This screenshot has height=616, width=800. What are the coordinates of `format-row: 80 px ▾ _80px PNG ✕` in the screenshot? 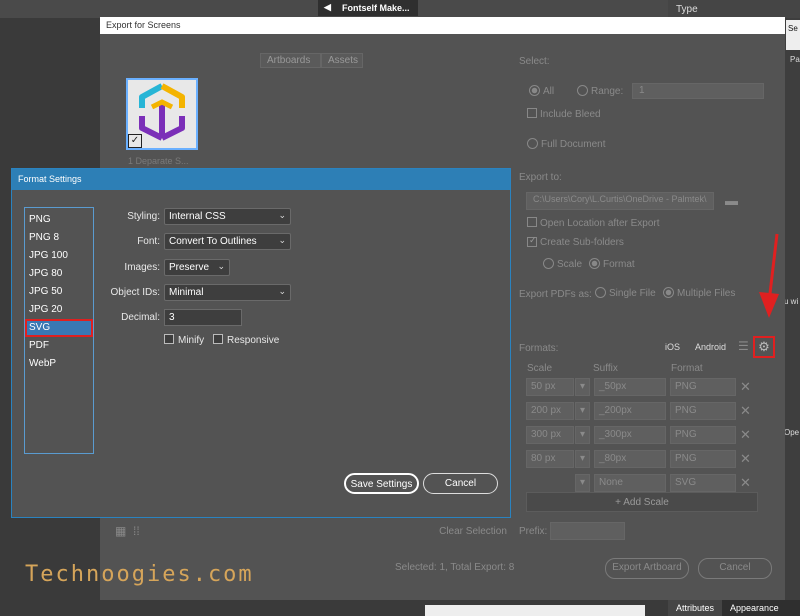 It's located at (642, 459).